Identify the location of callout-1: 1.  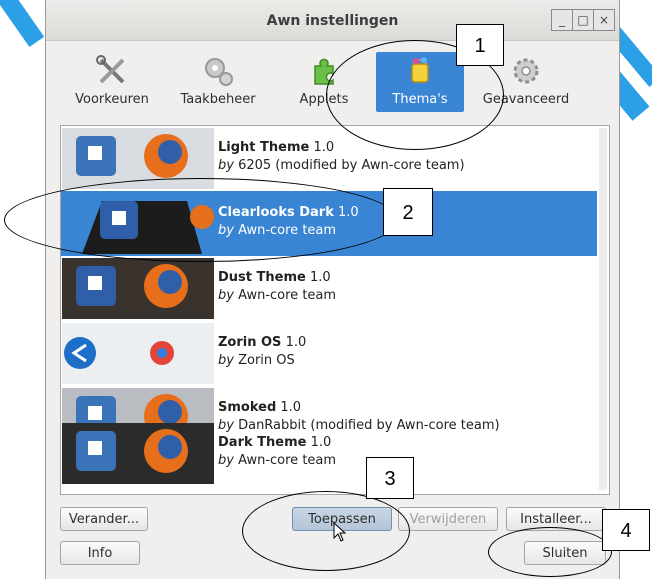
(480, 45).